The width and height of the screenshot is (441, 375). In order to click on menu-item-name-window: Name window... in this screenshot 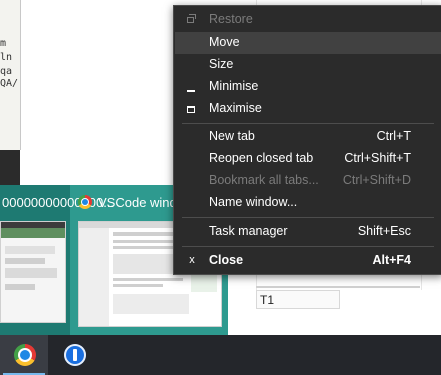, I will do `click(308, 203)`.